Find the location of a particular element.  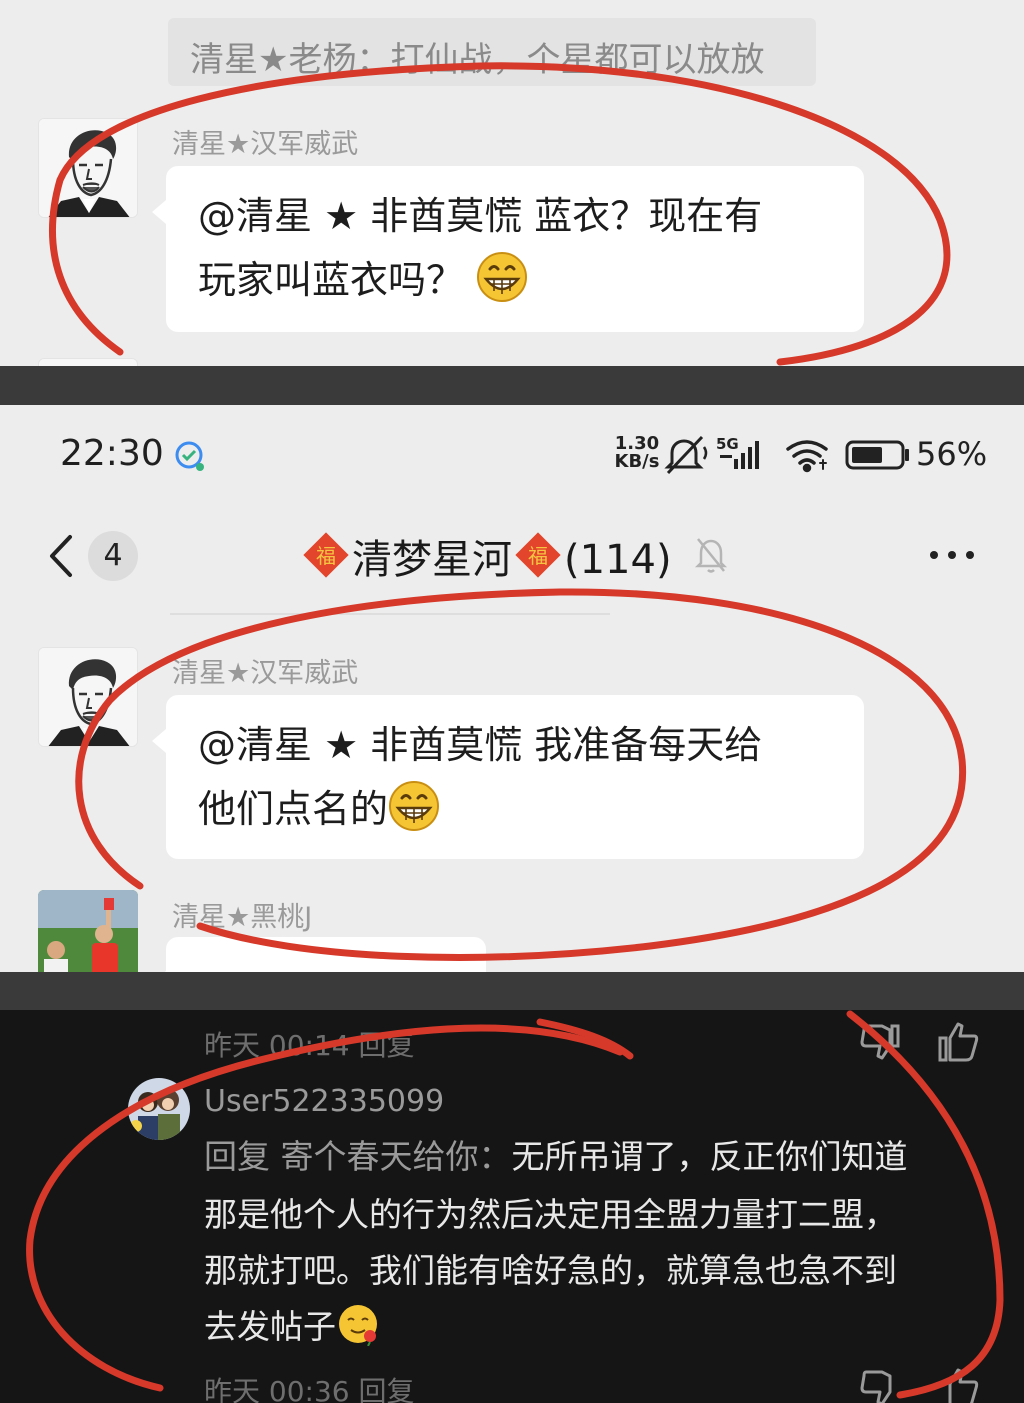

comment-meta: 昨天 00:36 回复 is located at coordinates (309, 1389).